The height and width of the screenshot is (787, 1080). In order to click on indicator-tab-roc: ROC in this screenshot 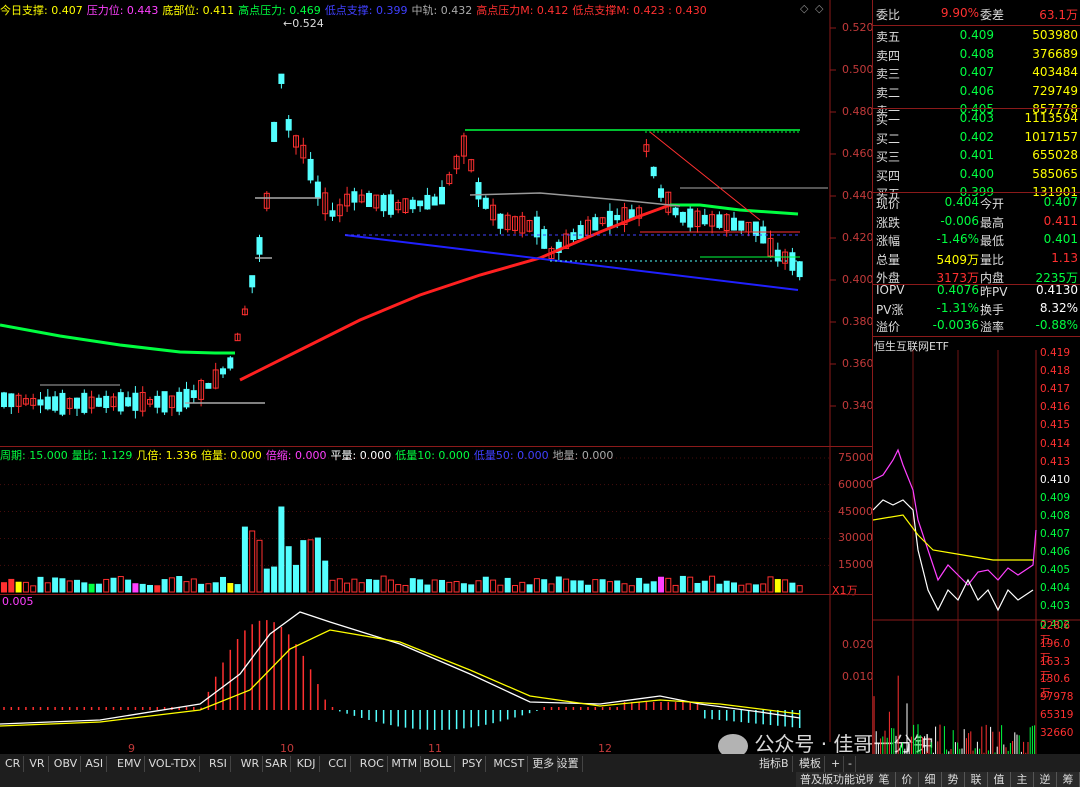, I will do `click(372, 764)`.